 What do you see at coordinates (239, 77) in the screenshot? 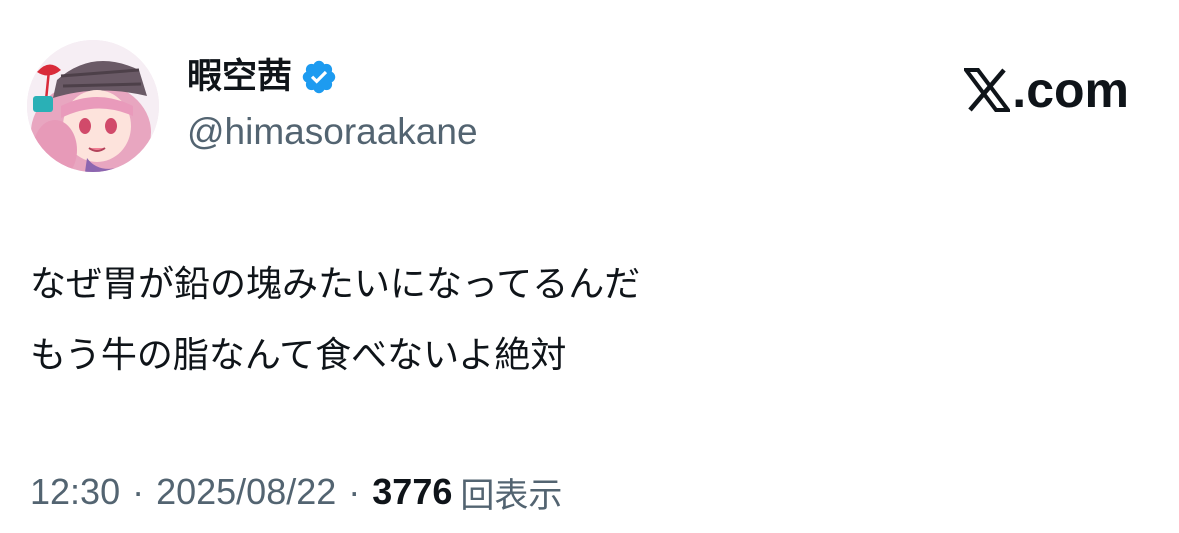
I see `author-display-name: 暇空茜` at bounding box center [239, 77].